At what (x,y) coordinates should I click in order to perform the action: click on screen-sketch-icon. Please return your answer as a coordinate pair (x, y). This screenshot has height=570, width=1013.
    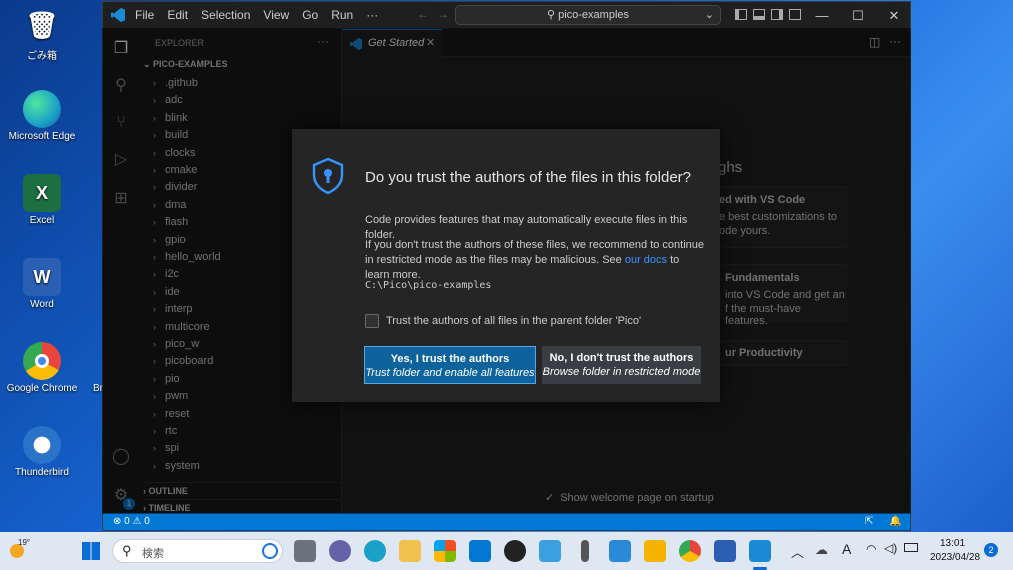
    Looking at the image, I should click on (620, 551).